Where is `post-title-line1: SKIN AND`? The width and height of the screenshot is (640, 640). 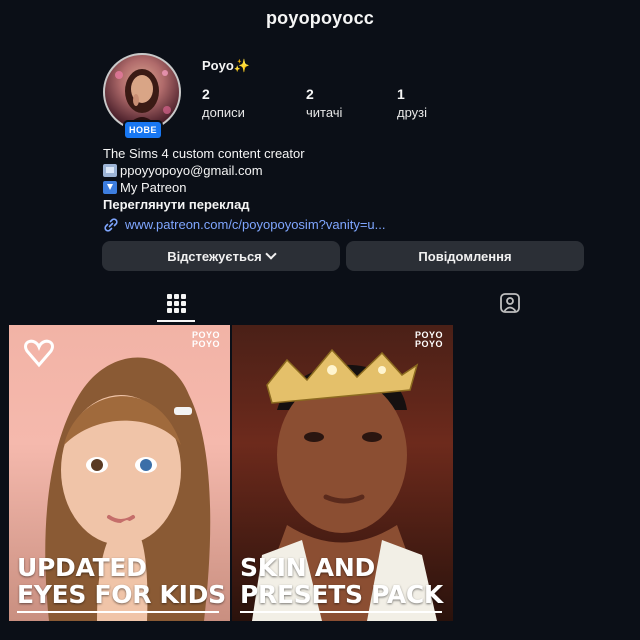
post-title-line1: SKIN AND is located at coordinates (307, 567).